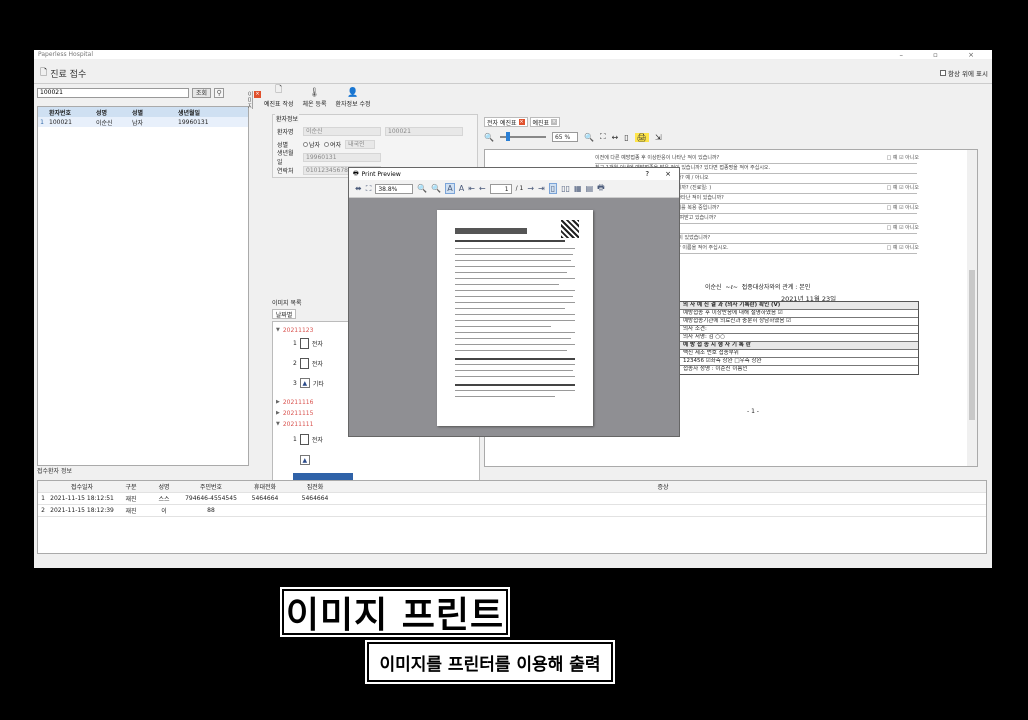 The image size is (1028, 720). What do you see at coordinates (202, 92) in the screenshot?
I see `search-button: 조회` at bounding box center [202, 92].